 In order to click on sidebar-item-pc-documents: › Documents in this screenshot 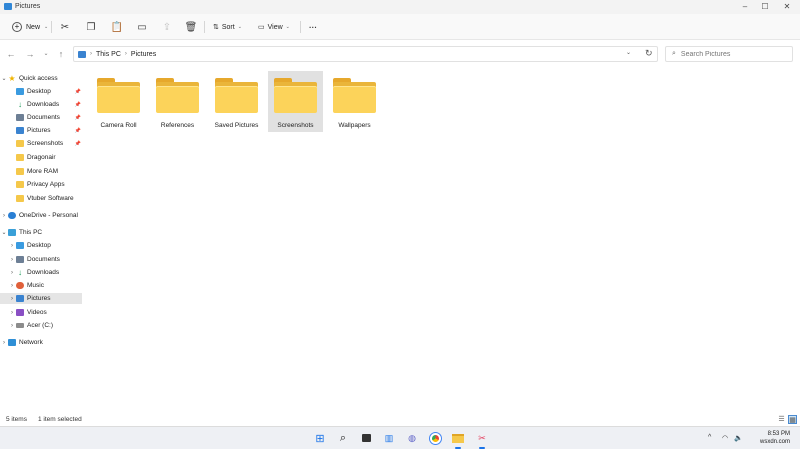, I will do `click(41, 259)`.